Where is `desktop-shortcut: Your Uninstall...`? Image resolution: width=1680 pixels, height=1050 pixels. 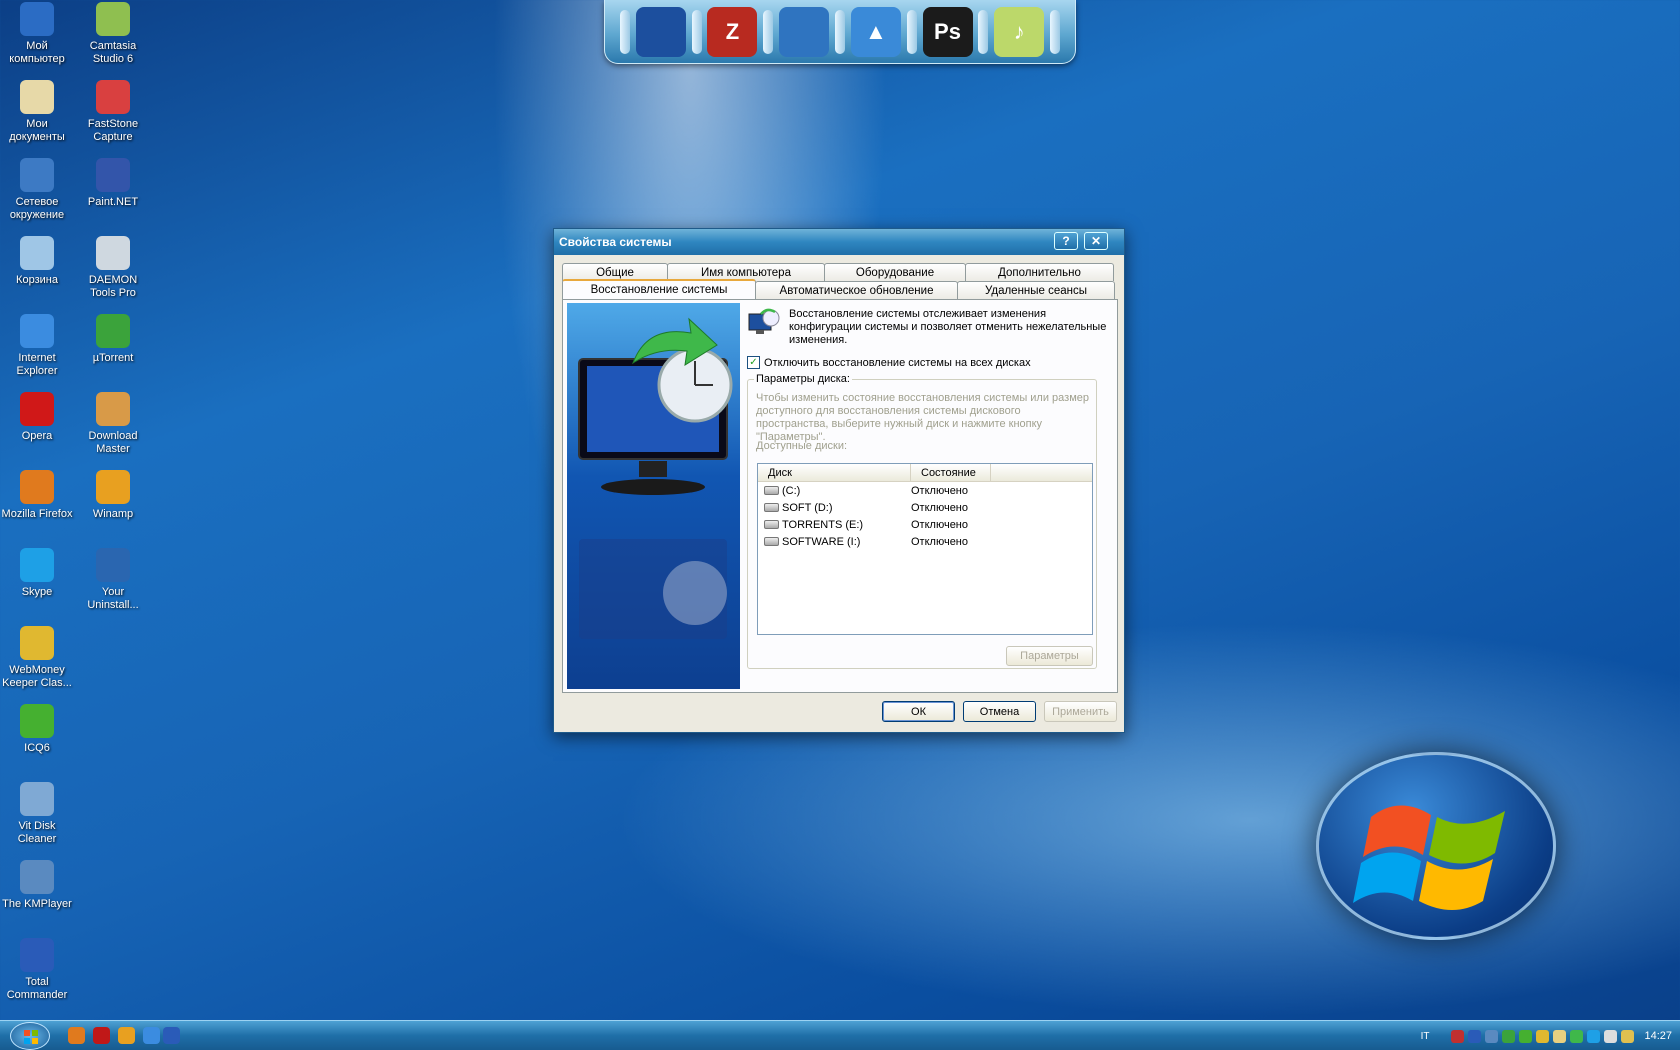 desktop-shortcut: Your Uninstall... is located at coordinates (113, 580).